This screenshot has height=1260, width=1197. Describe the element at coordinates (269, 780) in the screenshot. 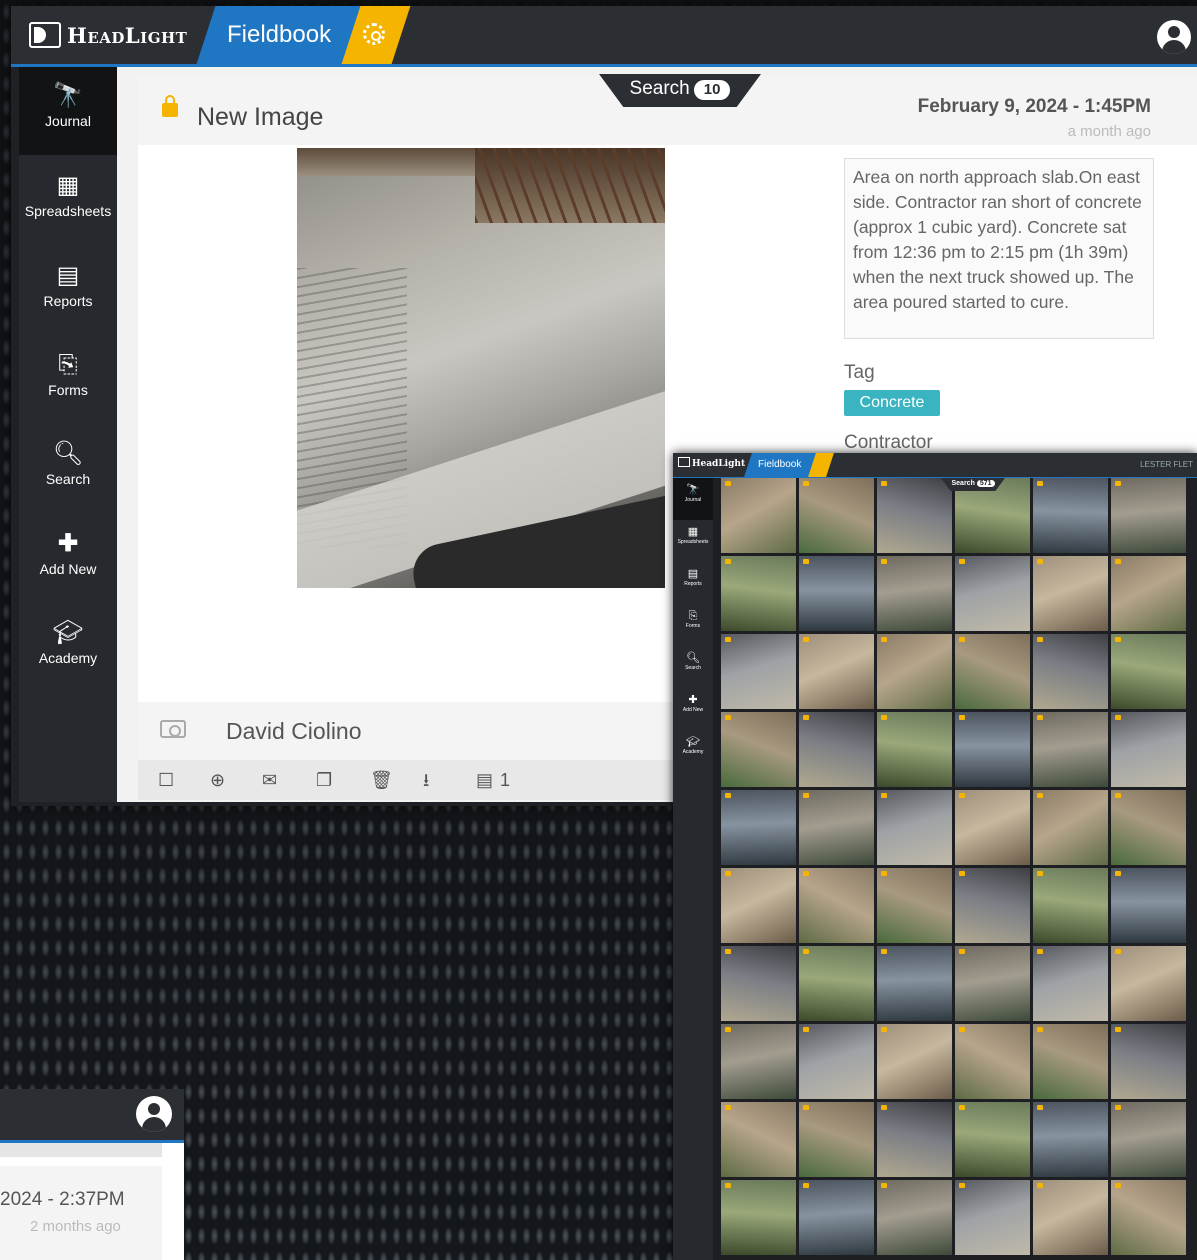

I see `email-icon: ✉` at that location.